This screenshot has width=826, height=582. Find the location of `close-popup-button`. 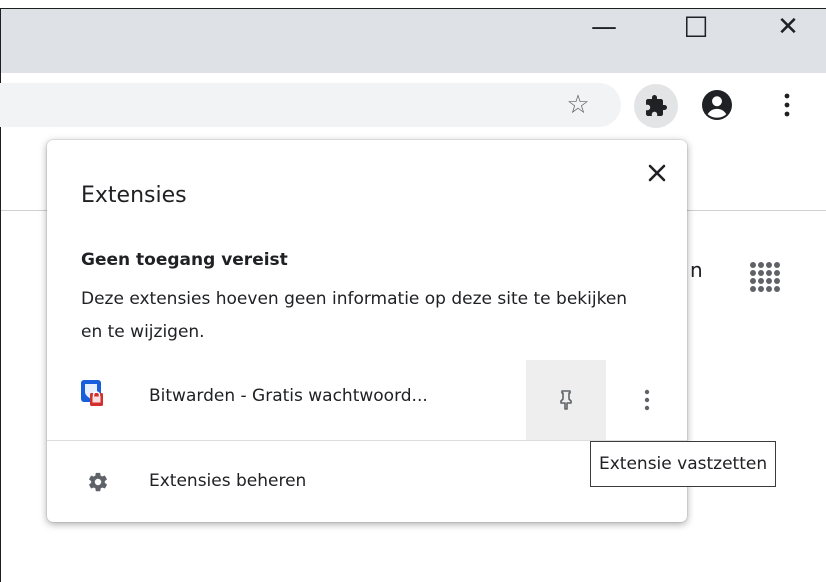

close-popup-button is located at coordinates (657, 173).